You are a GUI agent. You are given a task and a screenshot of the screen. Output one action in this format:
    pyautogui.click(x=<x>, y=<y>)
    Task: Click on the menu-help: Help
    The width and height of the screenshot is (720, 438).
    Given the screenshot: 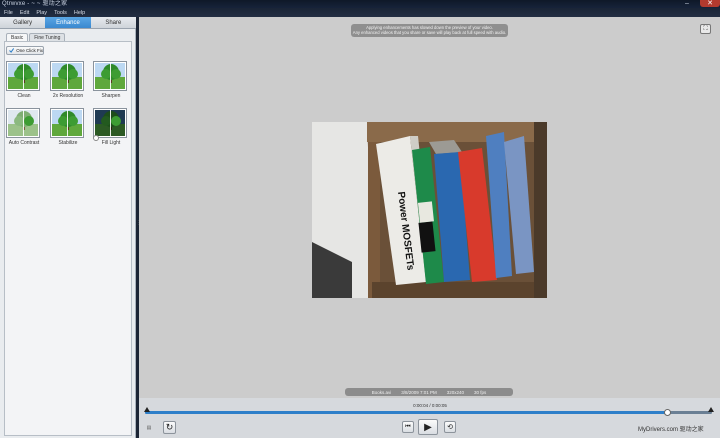 What is the action you would take?
    pyautogui.click(x=79, y=13)
    